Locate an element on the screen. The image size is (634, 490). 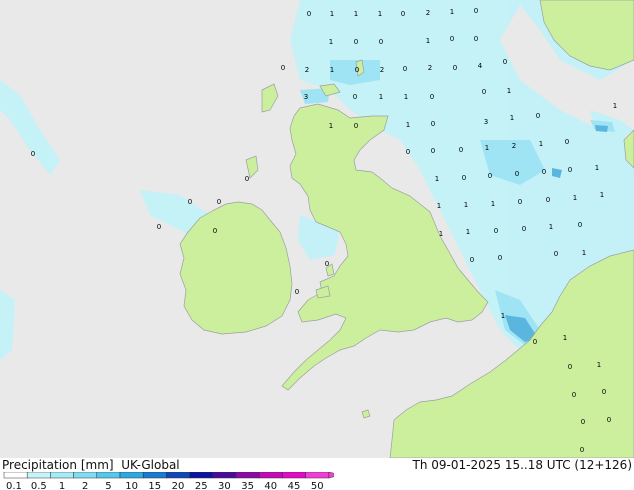
scale-tick-label: 35 is located at coordinates (247, 485).